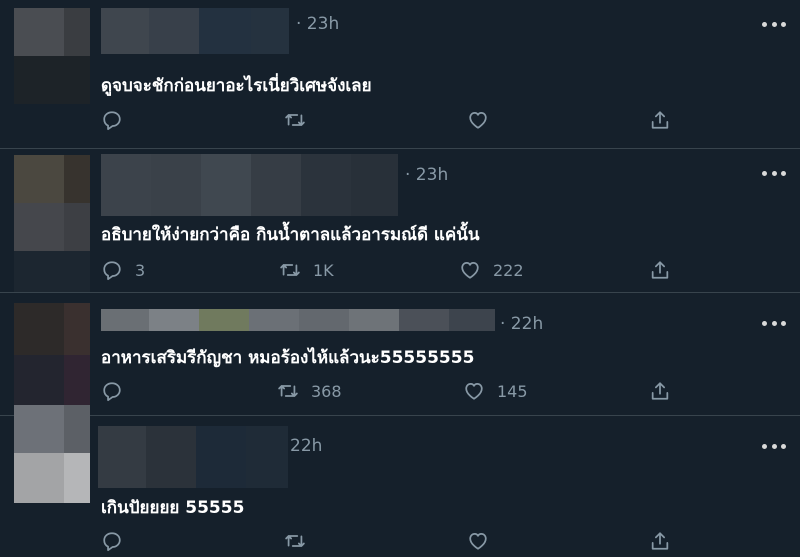 This screenshot has width=800, height=557. What do you see at coordinates (123, 270) in the screenshot?
I see `reply-button: 3` at bounding box center [123, 270].